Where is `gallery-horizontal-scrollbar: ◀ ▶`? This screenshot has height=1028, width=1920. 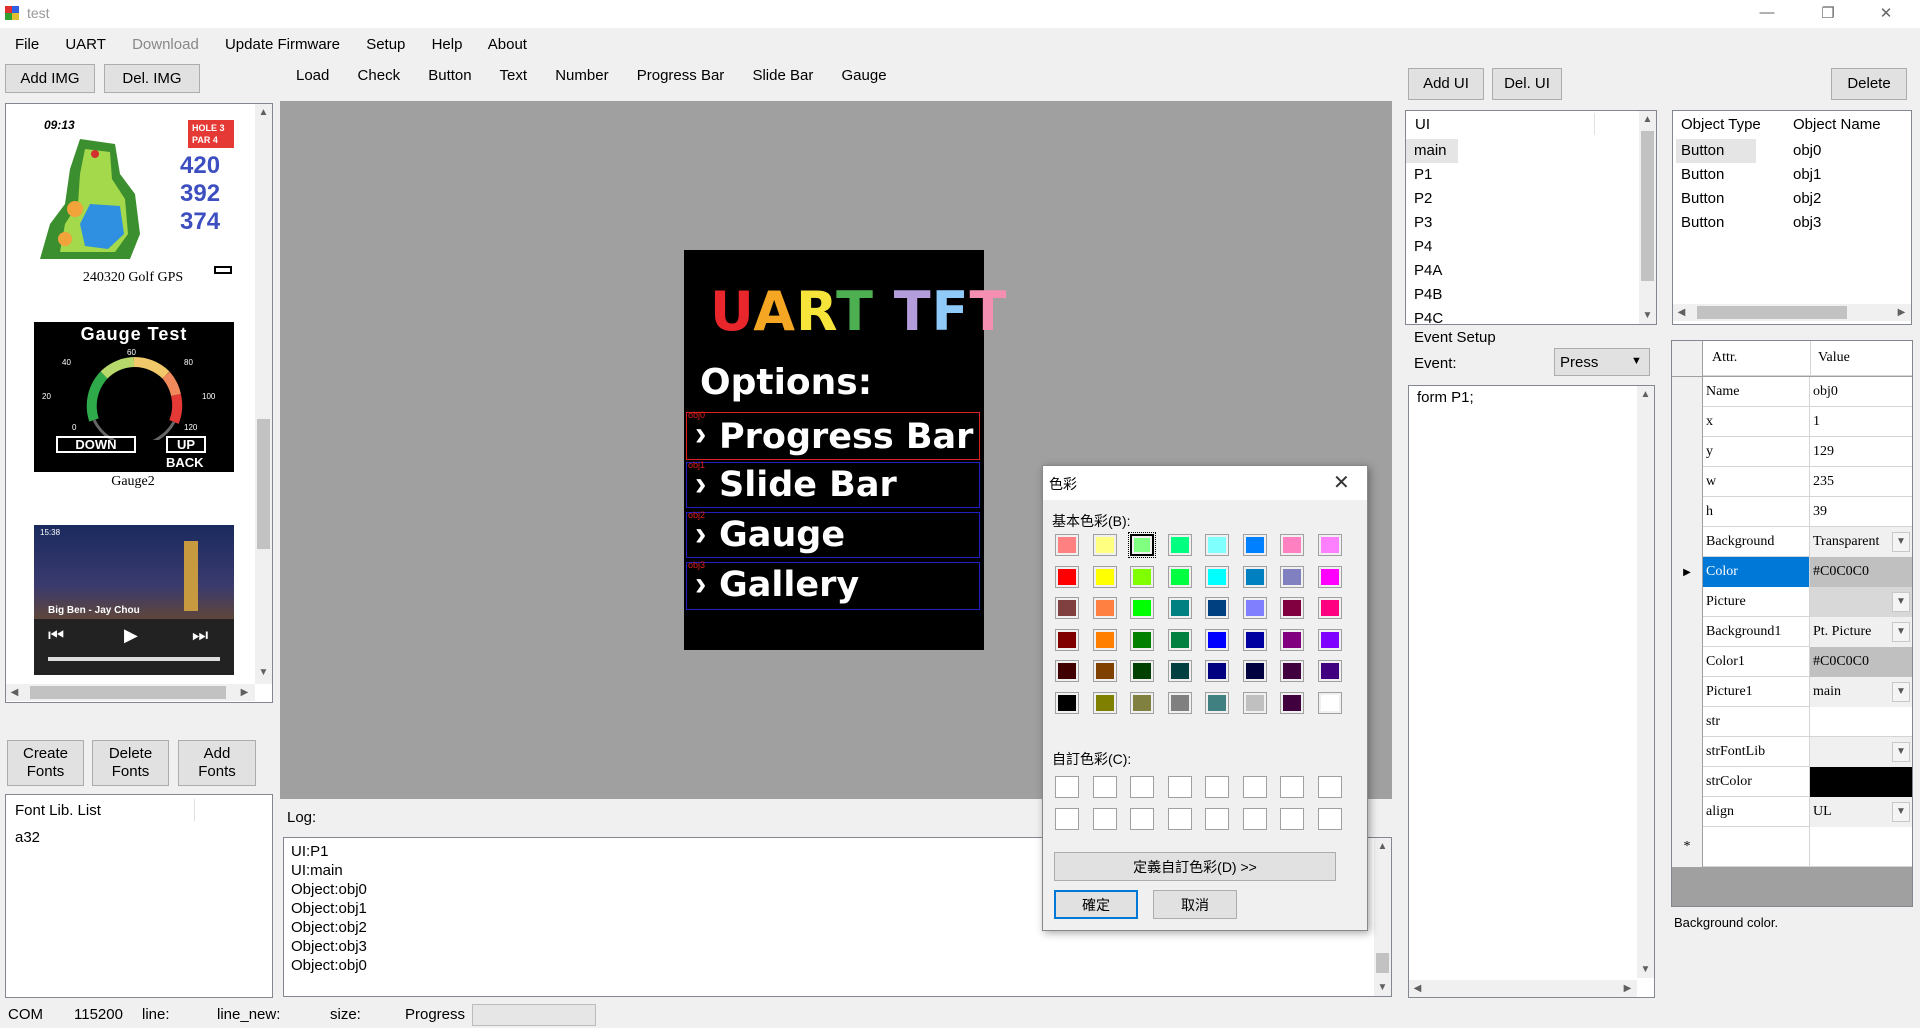 gallery-horizontal-scrollbar: ◀ ▶ is located at coordinates (130, 692).